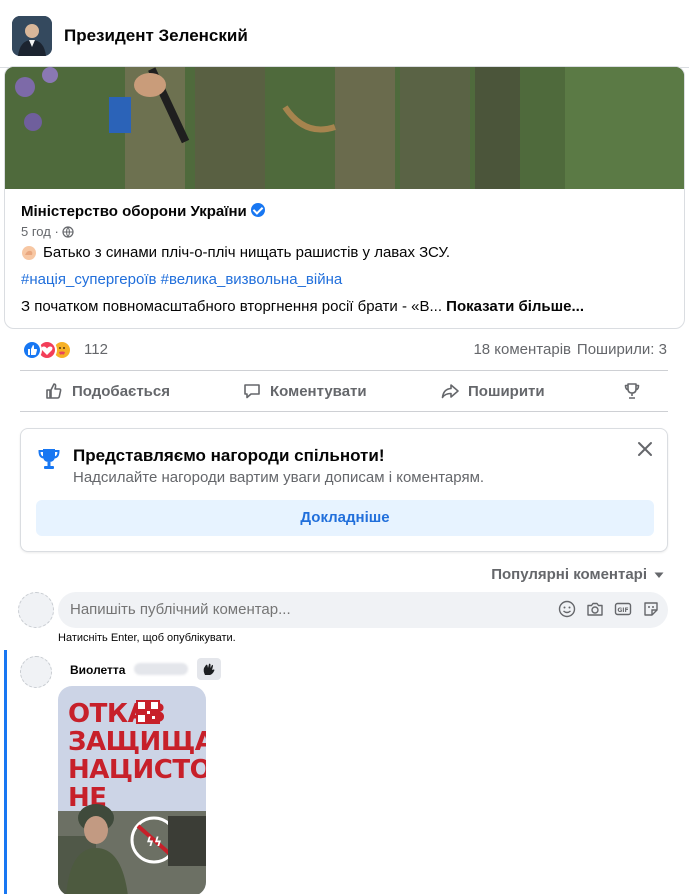 Image resolution: width=689 pixels, height=894 pixels. I want to click on waving-hand-icon, so click(209, 669).